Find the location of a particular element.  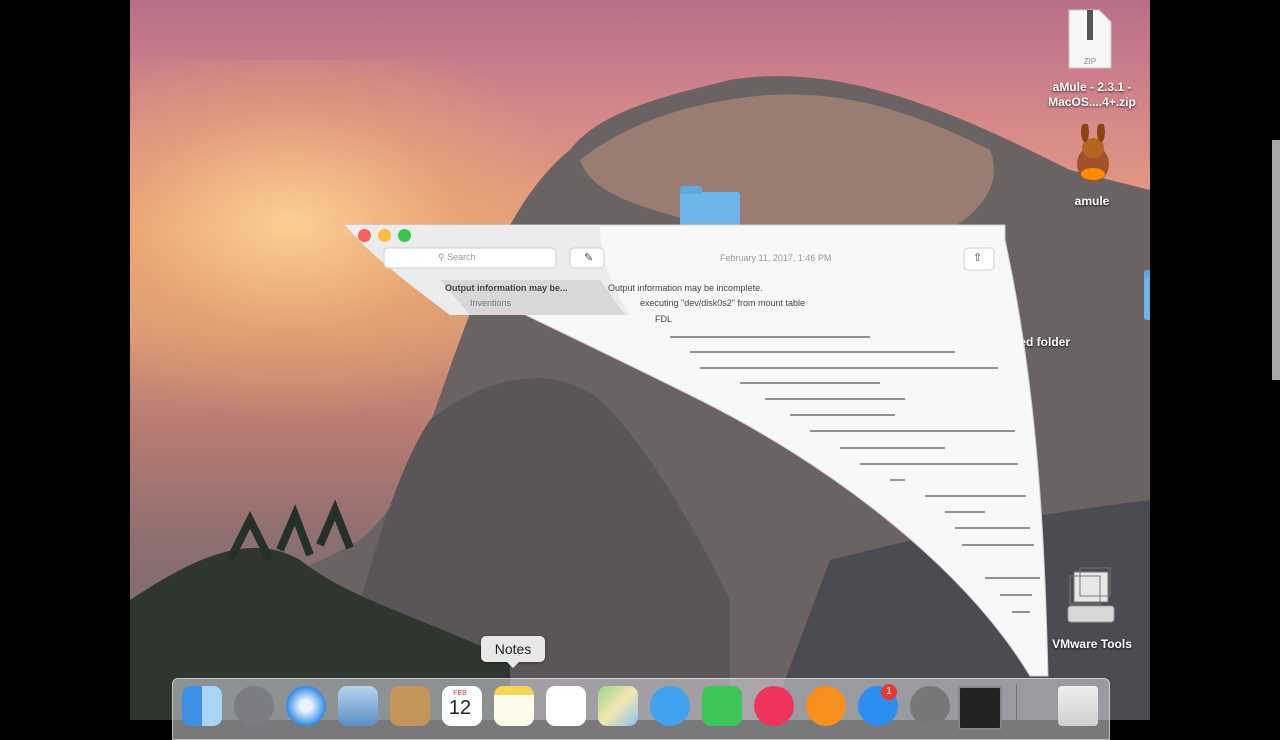

zip-label-line1: aMule - 2.3.1 - is located at coordinates (1092, 87).